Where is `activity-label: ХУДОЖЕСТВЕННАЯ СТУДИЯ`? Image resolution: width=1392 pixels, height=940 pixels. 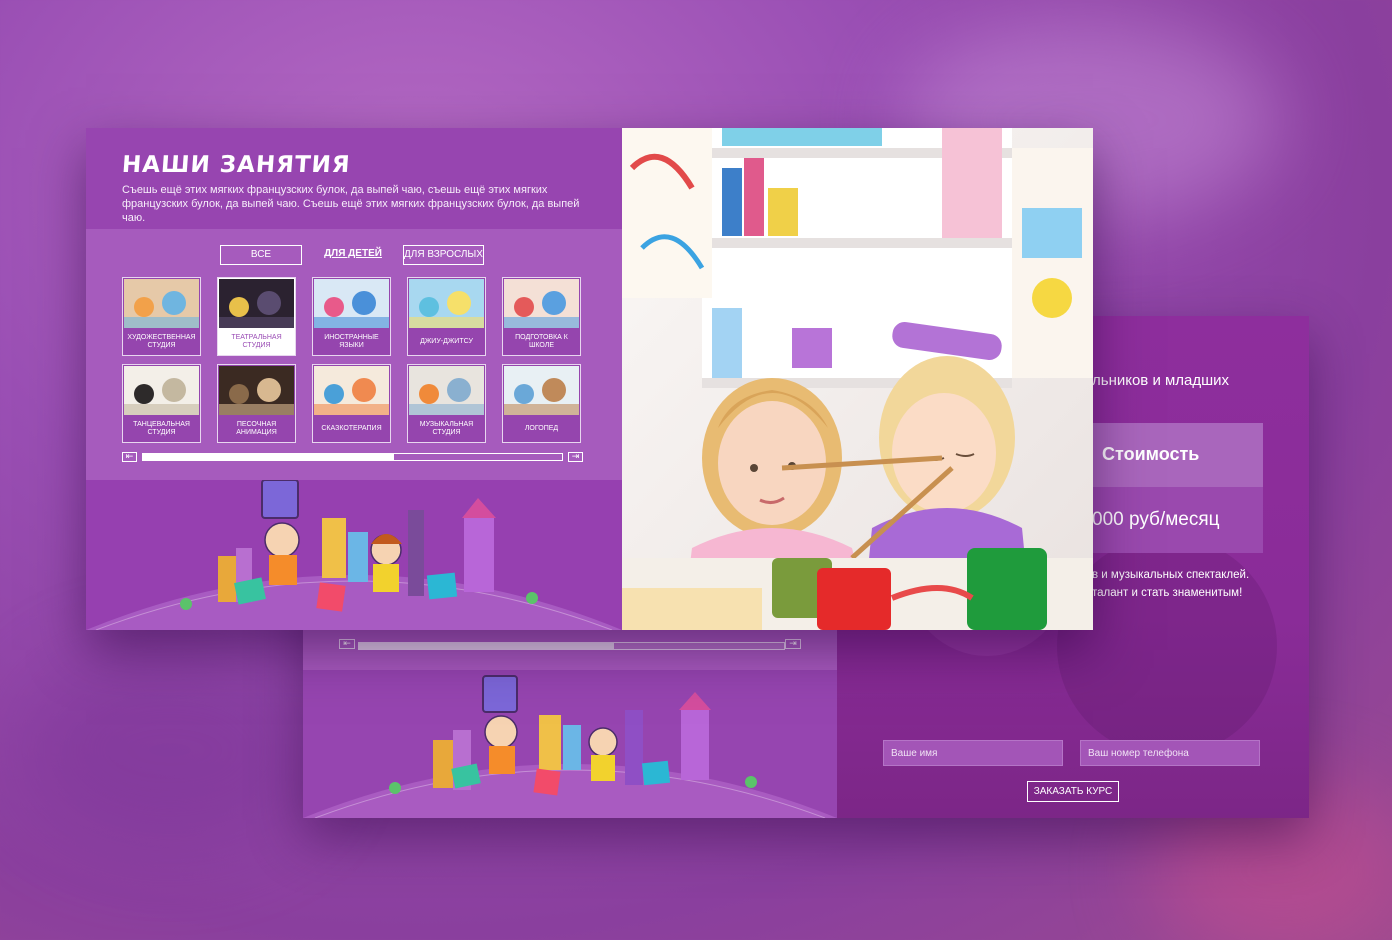
activity-label: ХУДОЖЕСТВЕННАЯ СТУДИЯ is located at coordinates (161, 341).